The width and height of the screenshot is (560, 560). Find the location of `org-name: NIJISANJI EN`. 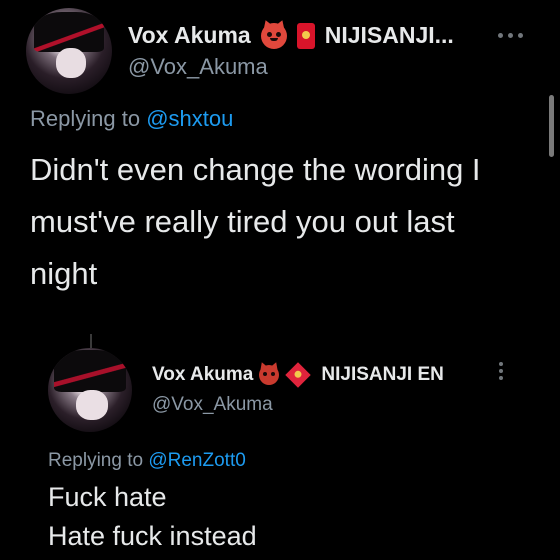

org-name: NIJISANJI EN is located at coordinates (382, 374).